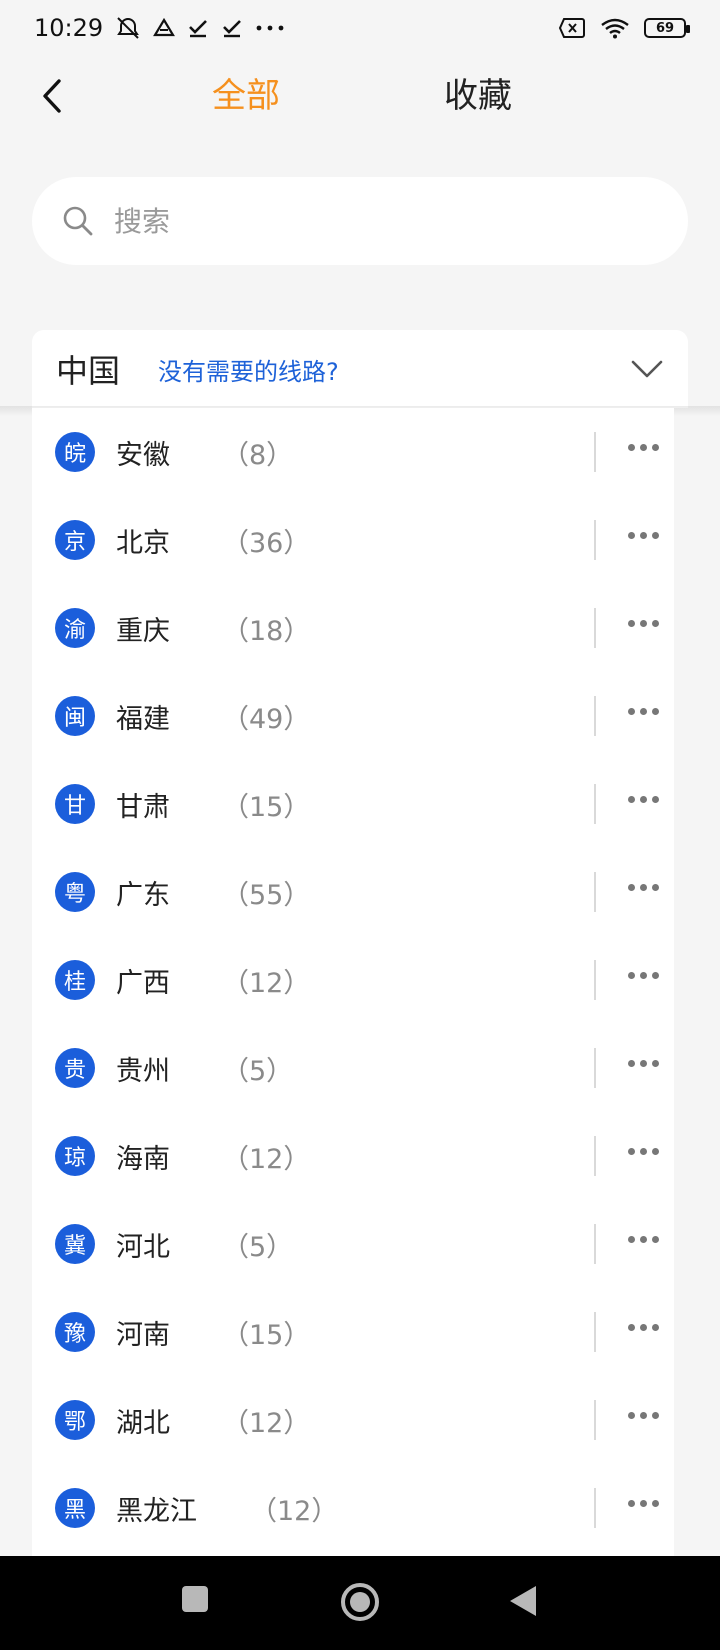 Image resolution: width=720 pixels, height=1650 pixels. Describe the element at coordinates (615, 28) in the screenshot. I see `wifi-icon` at that location.